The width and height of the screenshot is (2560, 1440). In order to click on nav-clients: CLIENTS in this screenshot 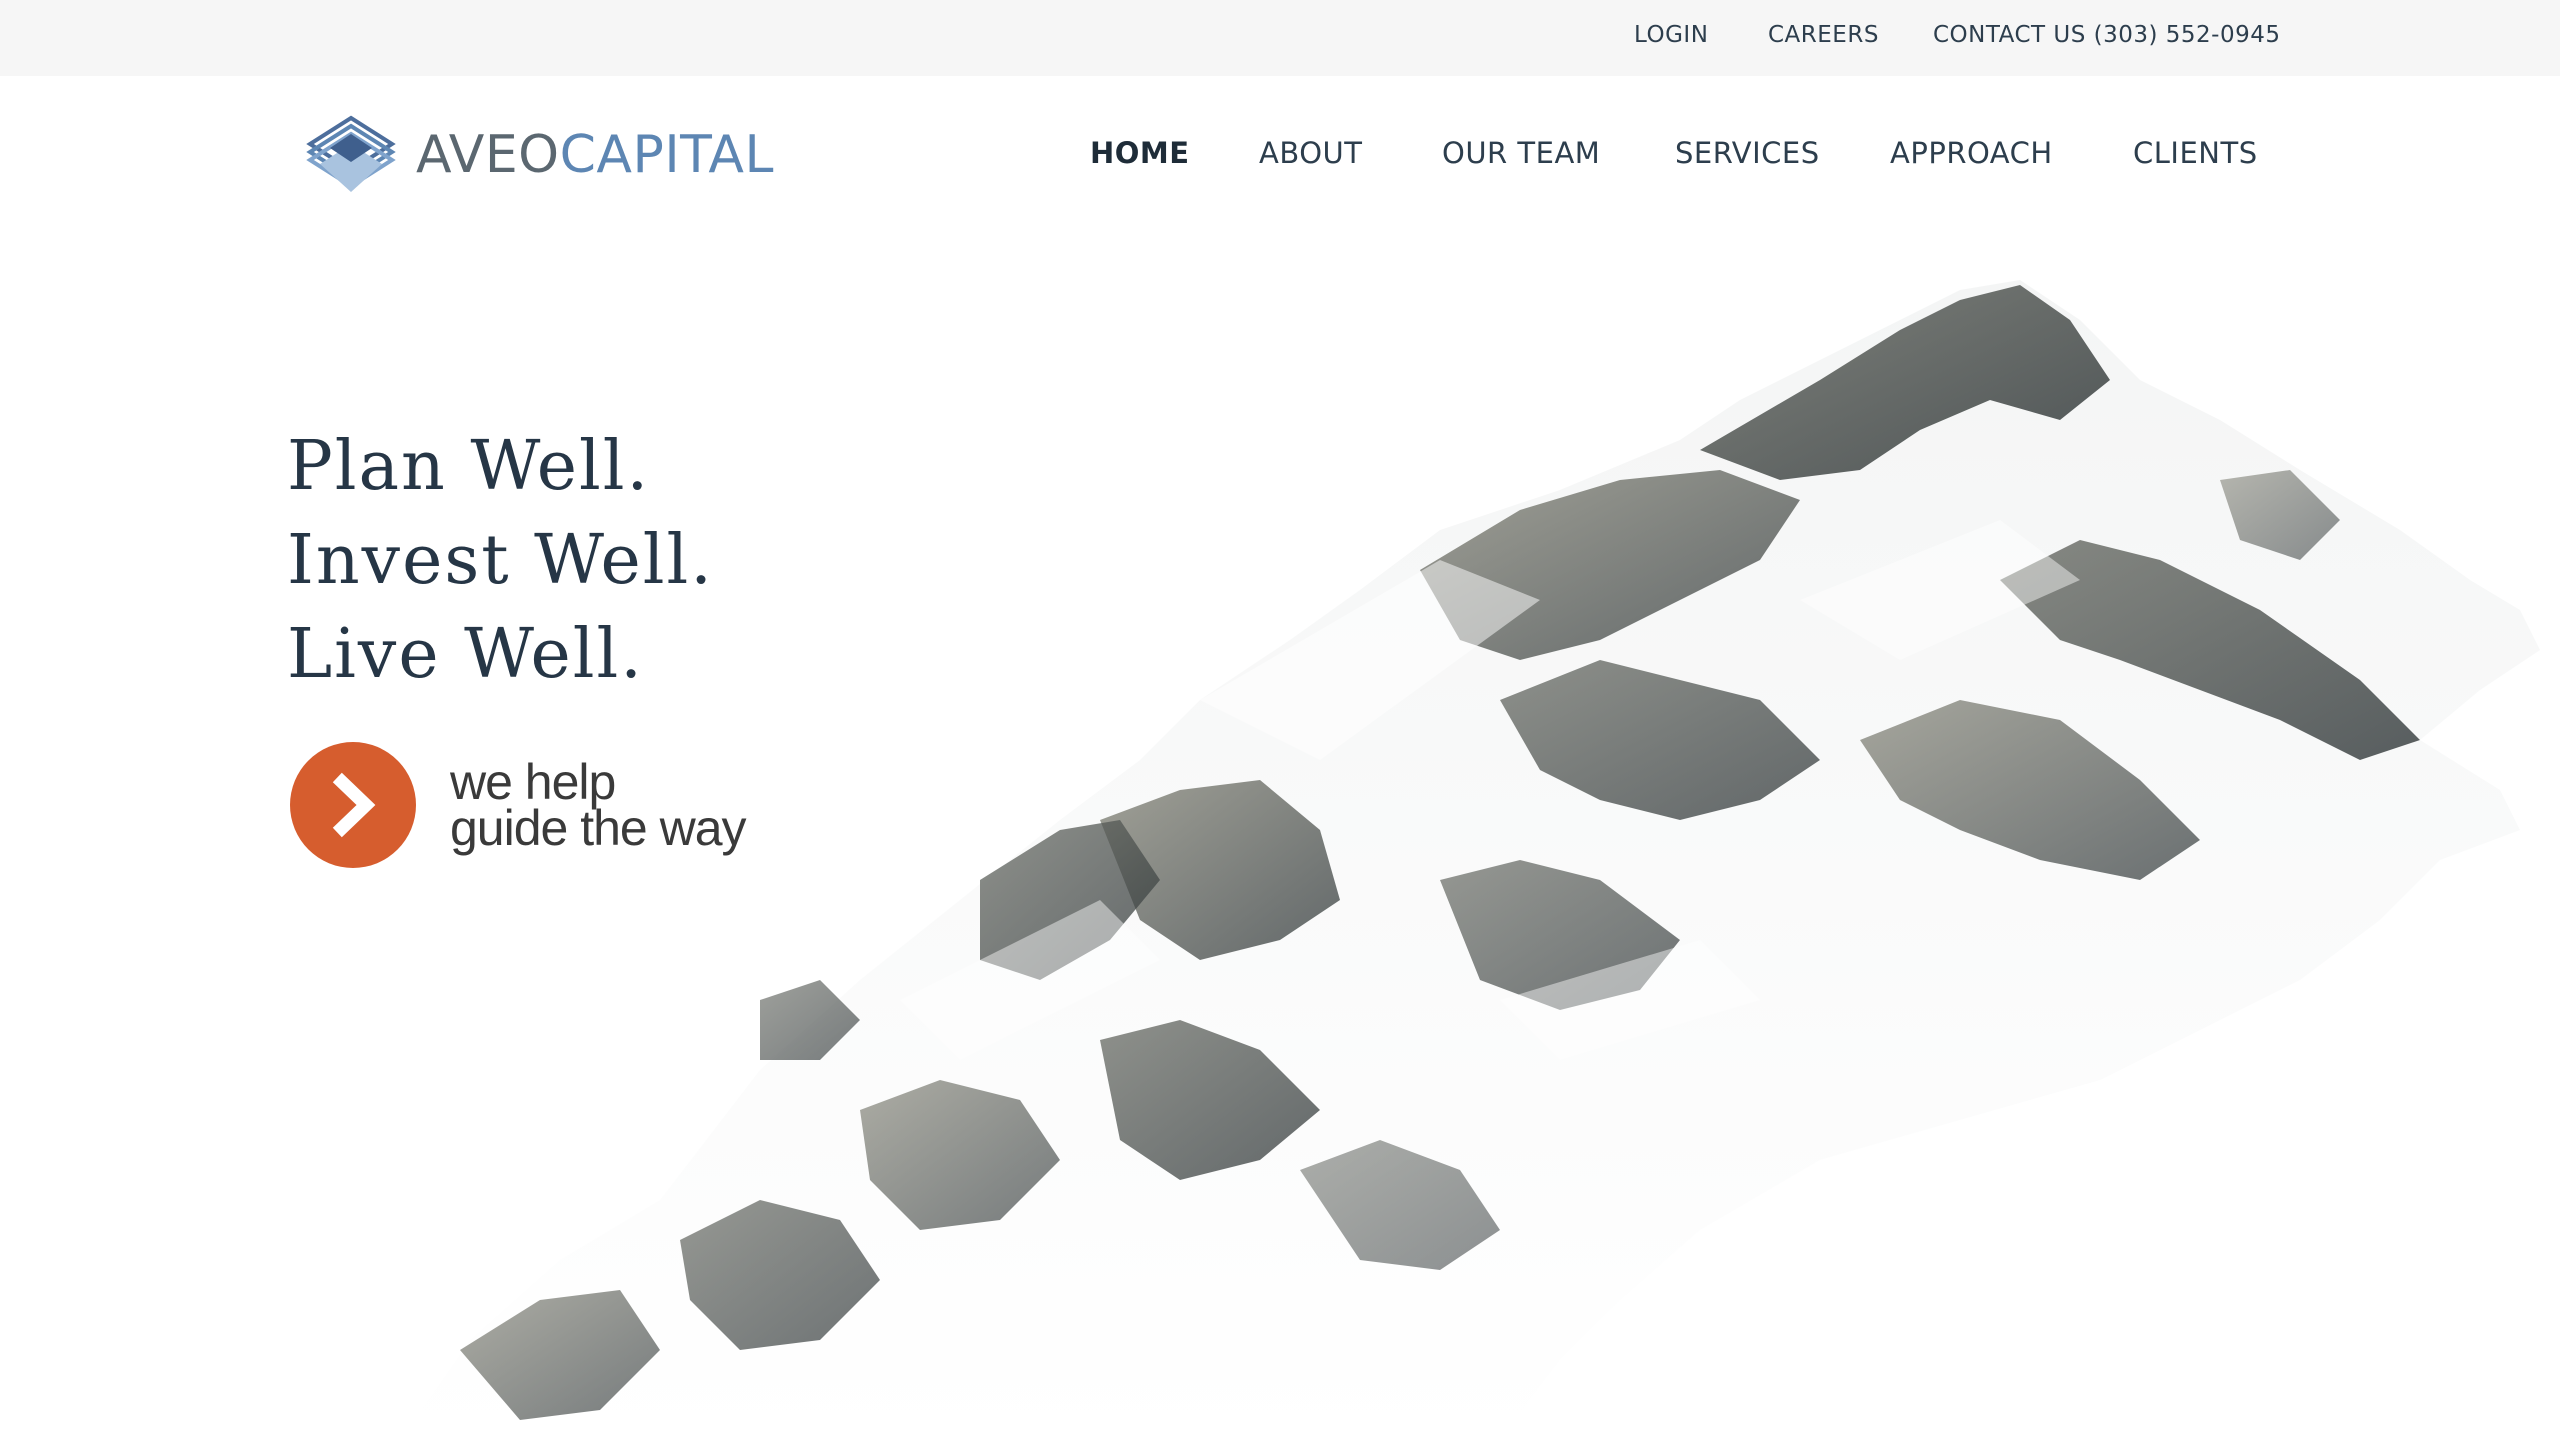, I will do `click(2195, 153)`.